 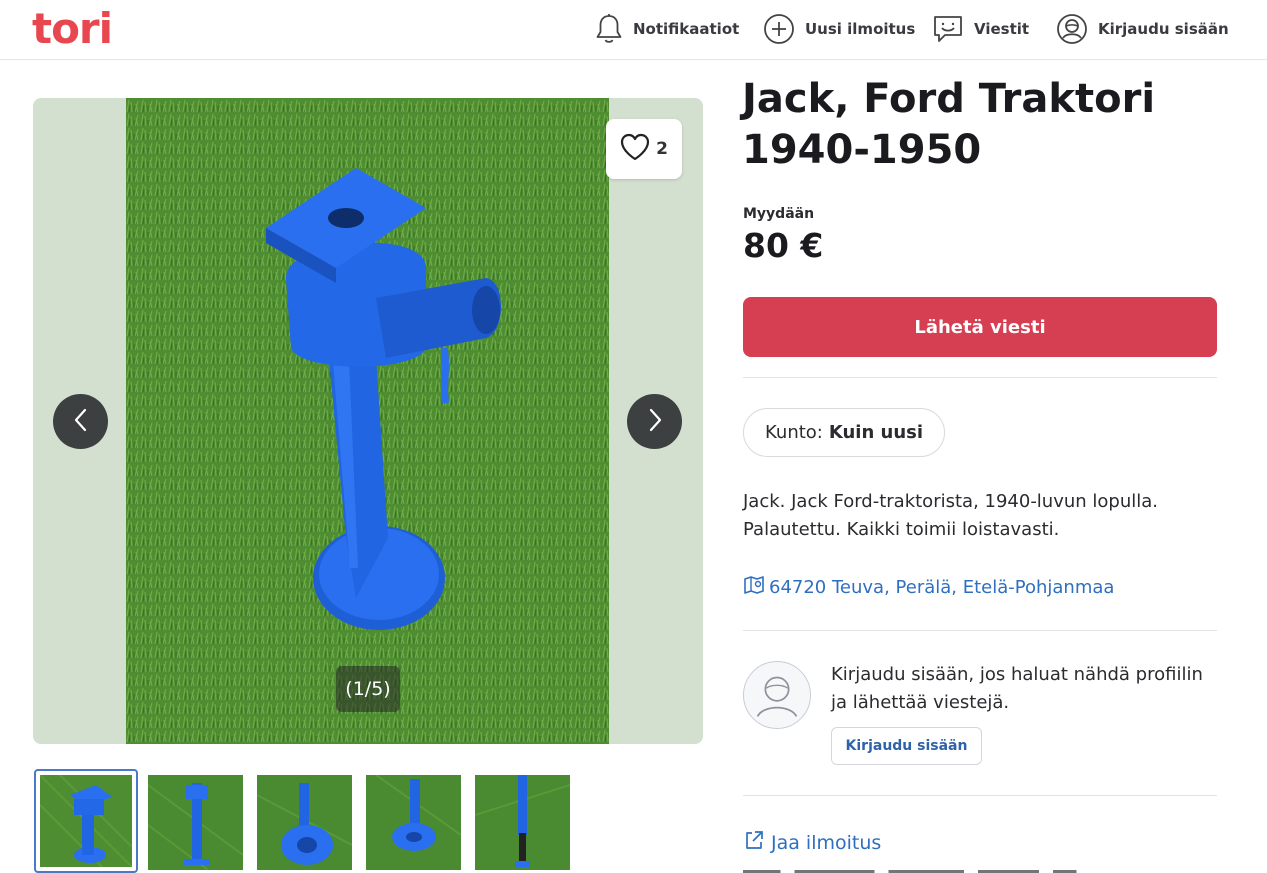 What do you see at coordinates (368, 689) in the screenshot?
I see `image-counter: (1/5)` at bounding box center [368, 689].